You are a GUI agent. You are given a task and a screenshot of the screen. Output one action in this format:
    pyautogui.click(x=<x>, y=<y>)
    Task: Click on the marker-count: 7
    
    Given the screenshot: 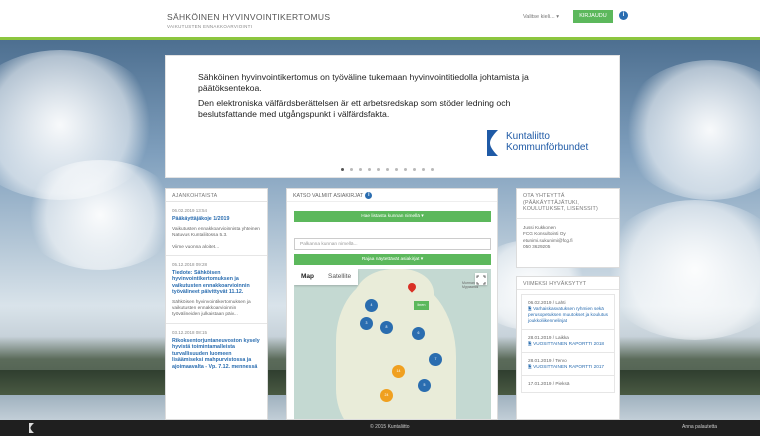 What is the action you would take?
    pyautogui.click(x=435, y=359)
    